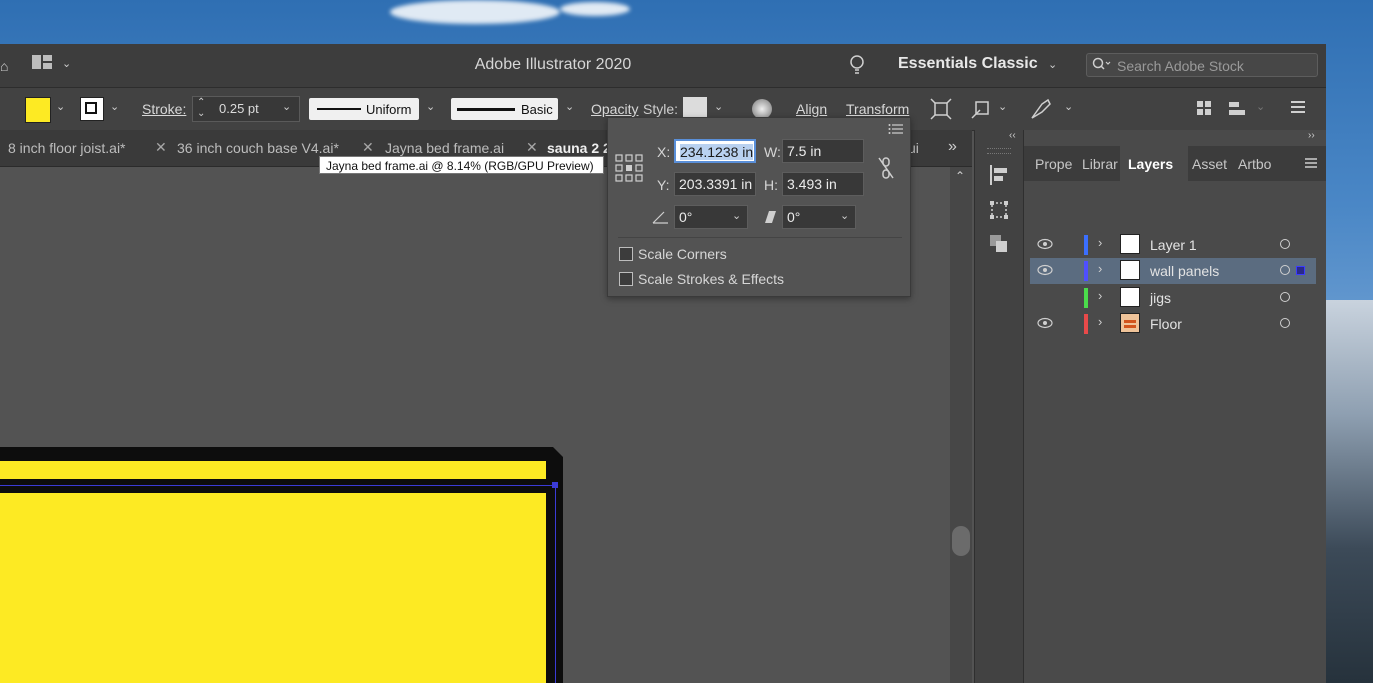 This screenshot has height=683, width=1373. What do you see at coordinates (999, 177) in the screenshot?
I see `align-panel-icon` at bounding box center [999, 177].